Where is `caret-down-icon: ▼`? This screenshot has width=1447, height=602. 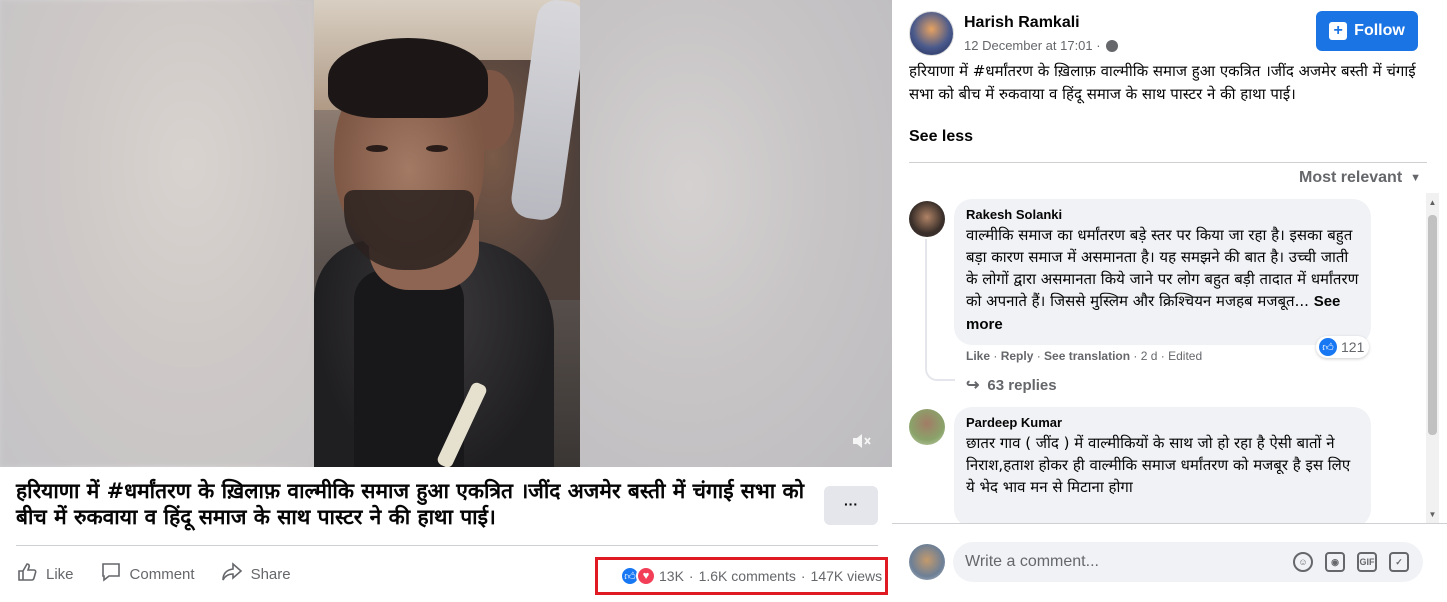 caret-down-icon: ▼ is located at coordinates (1416, 178).